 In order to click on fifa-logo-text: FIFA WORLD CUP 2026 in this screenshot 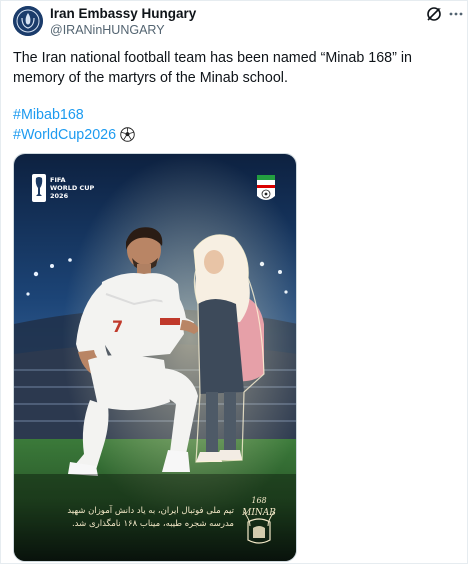, I will do `click(72, 188)`.